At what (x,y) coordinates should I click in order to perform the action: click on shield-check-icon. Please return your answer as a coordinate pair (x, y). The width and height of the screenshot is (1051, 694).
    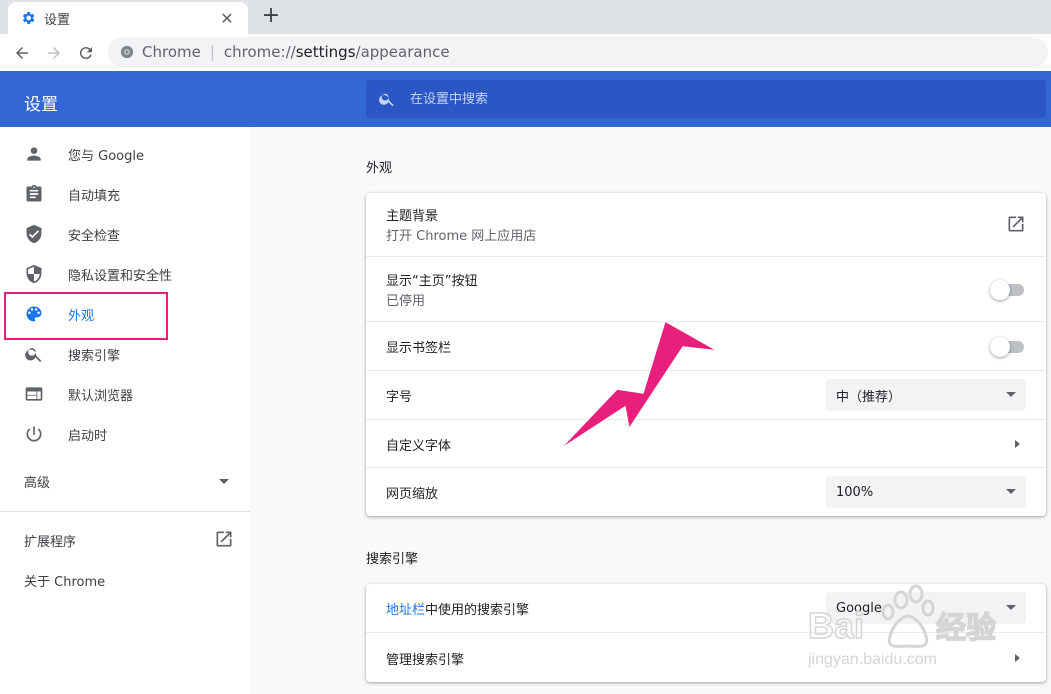
    Looking at the image, I should click on (34, 234).